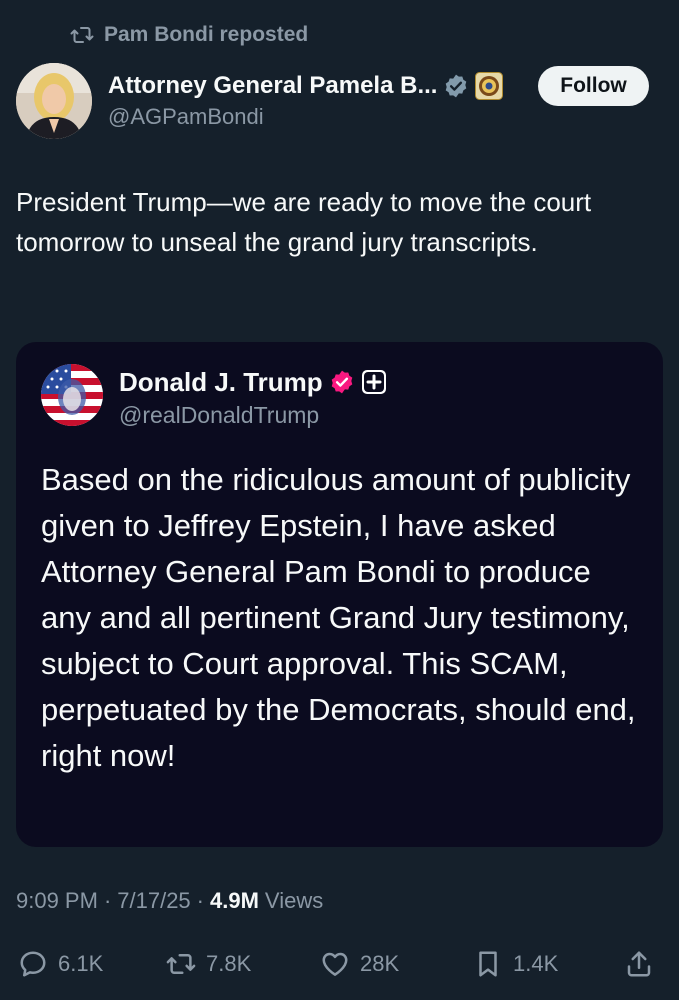 The image size is (679, 1000). What do you see at coordinates (294, 900) in the screenshot?
I see `views-label: Views` at bounding box center [294, 900].